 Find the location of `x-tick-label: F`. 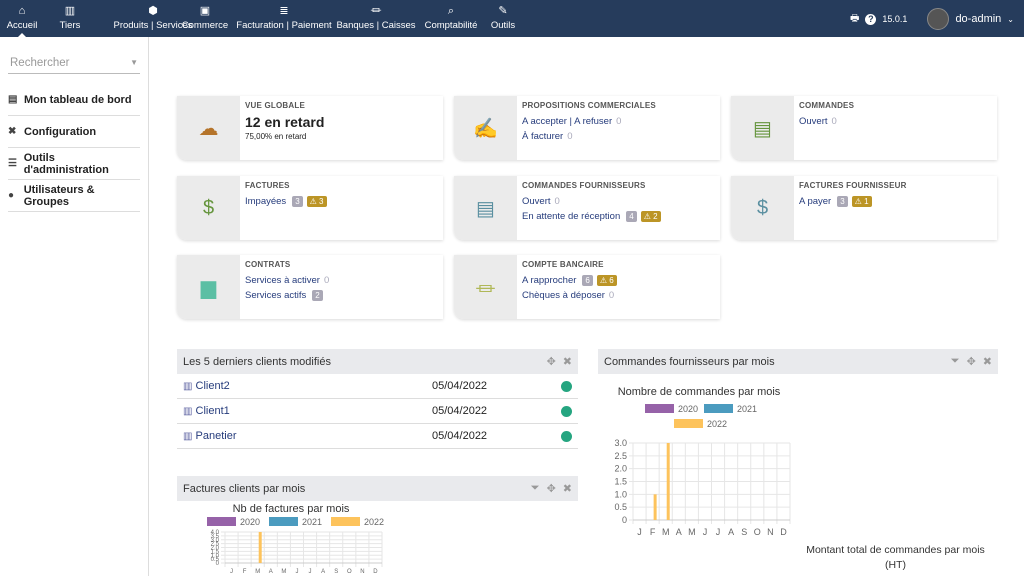

x-tick-label: F is located at coordinates (653, 532).